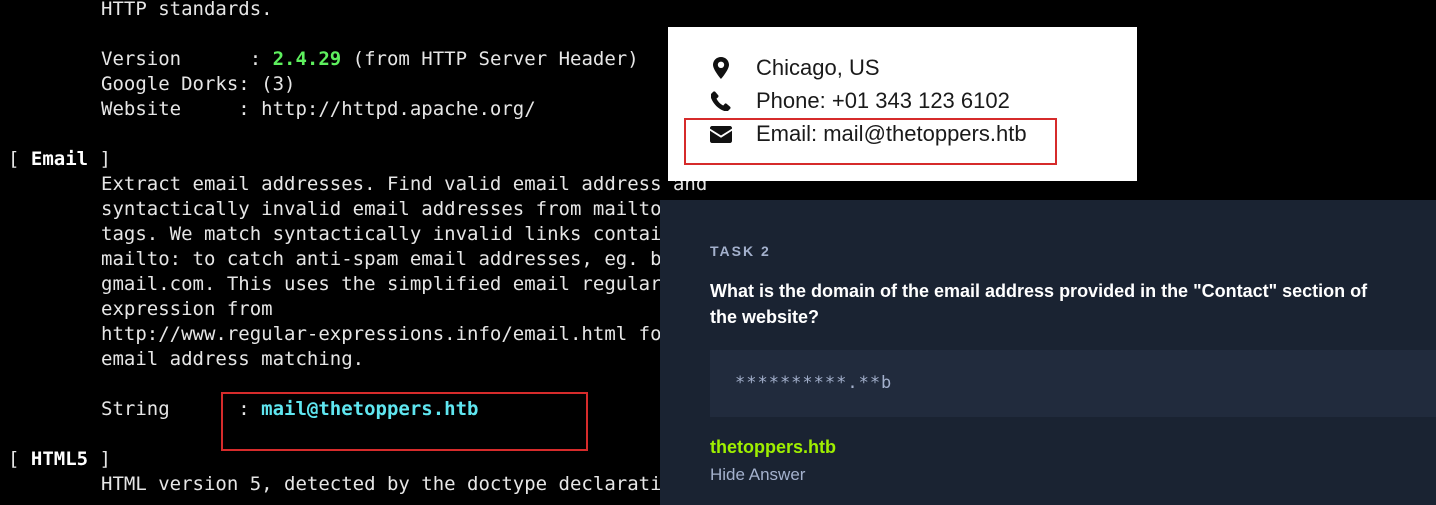  I want to click on contact-location-text: Chicago, US, so click(818, 67).